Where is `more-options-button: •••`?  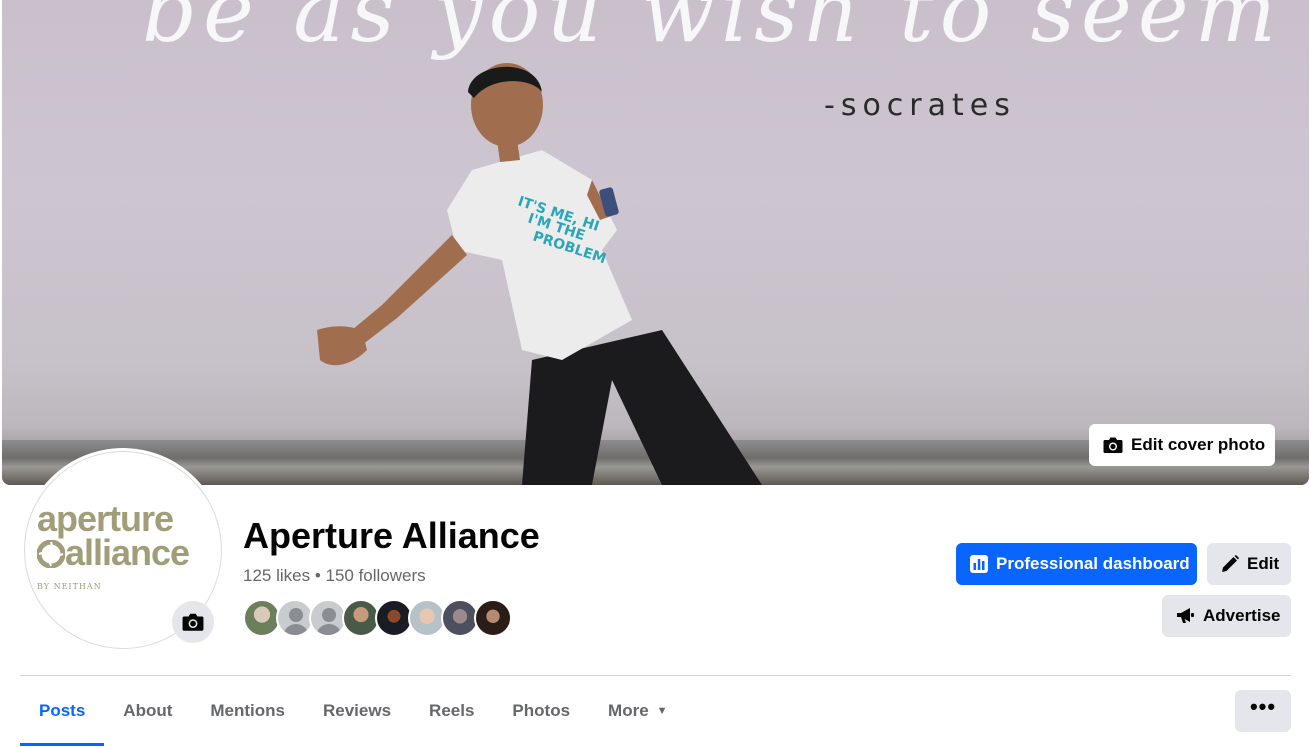 more-options-button: ••• is located at coordinates (1263, 711).